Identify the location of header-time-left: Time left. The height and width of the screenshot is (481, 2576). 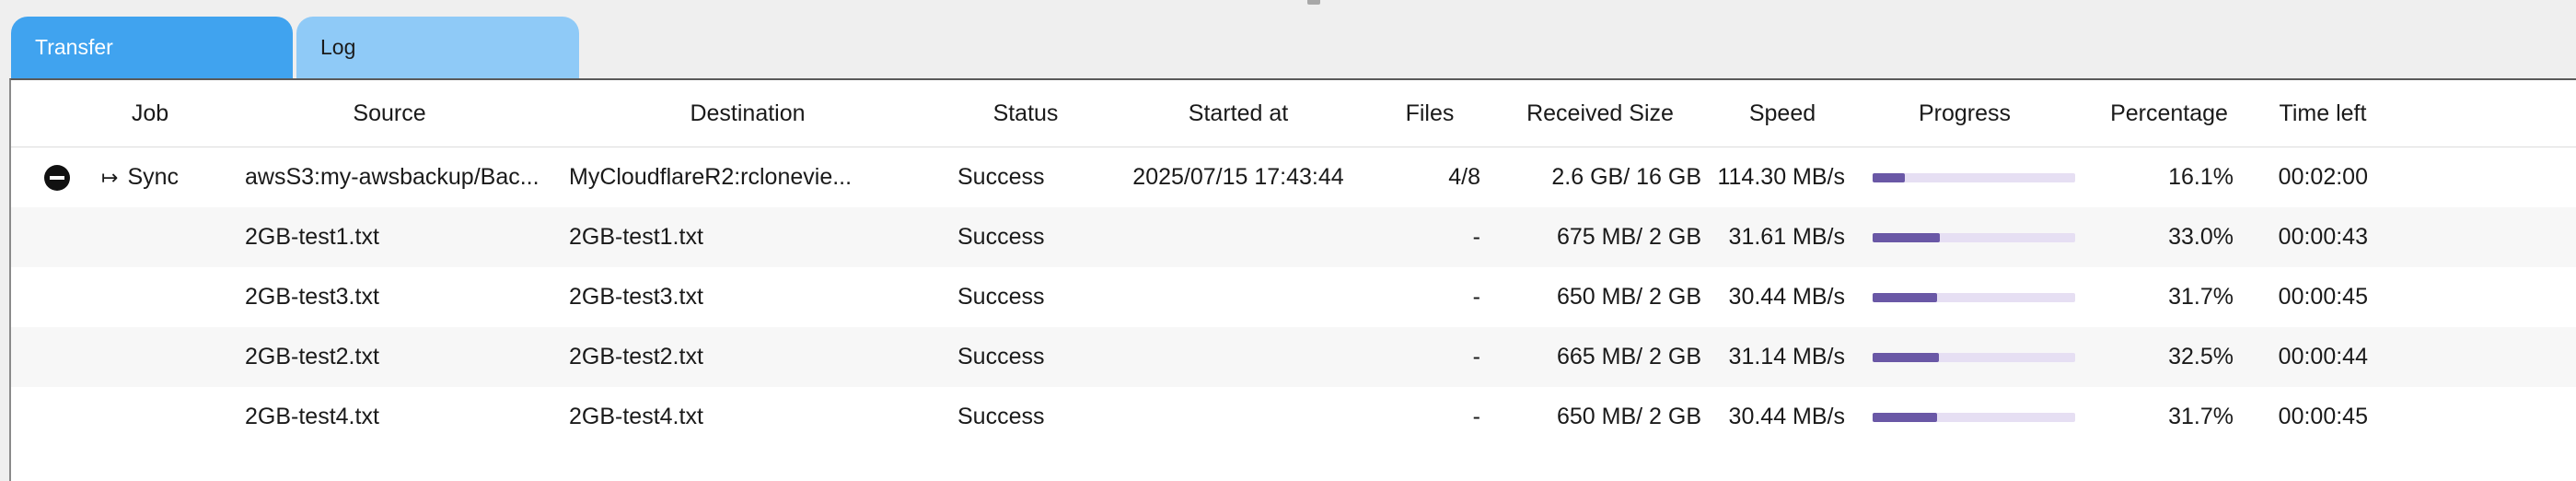
(2323, 113).